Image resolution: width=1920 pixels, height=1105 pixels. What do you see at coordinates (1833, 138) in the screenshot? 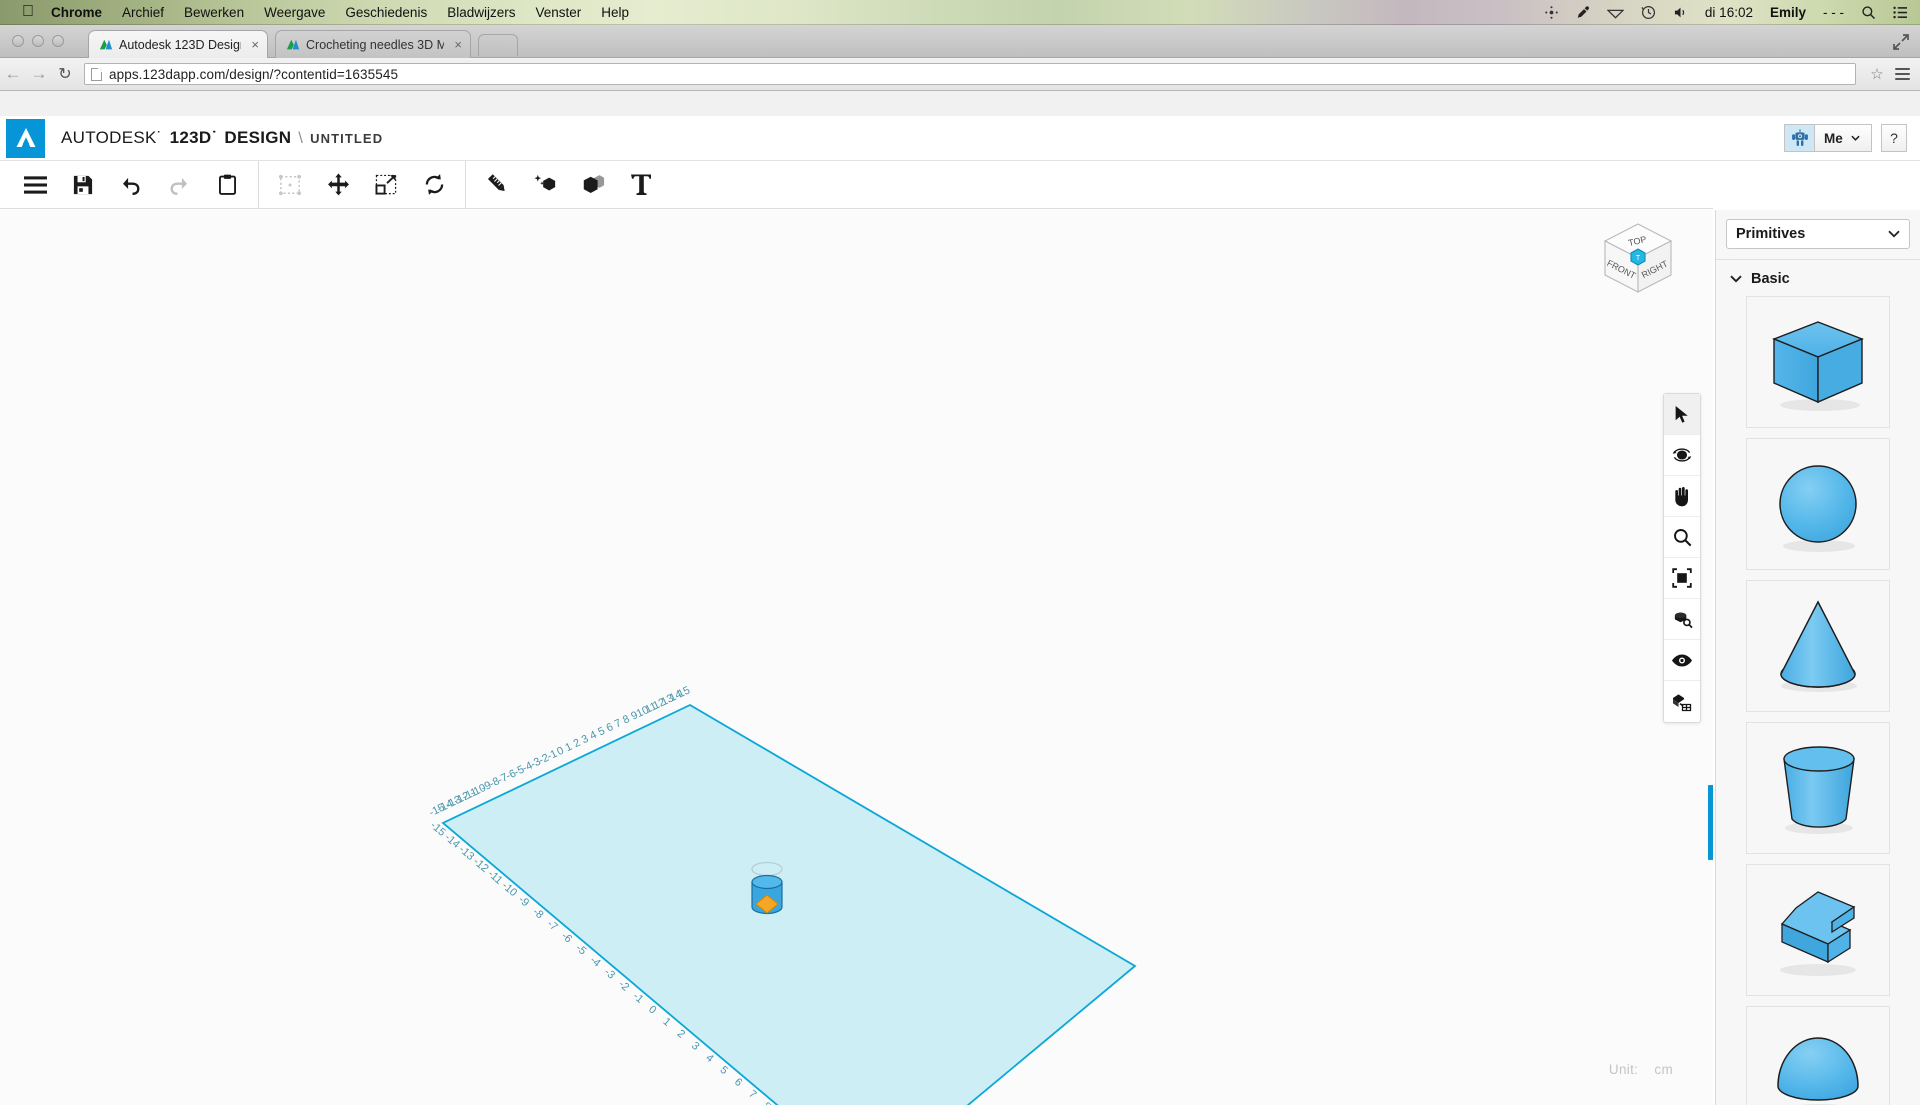
I see `account-label: Me` at bounding box center [1833, 138].